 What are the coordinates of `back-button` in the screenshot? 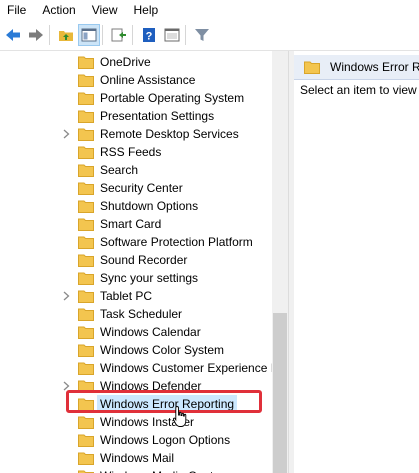 It's located at (13, 35).